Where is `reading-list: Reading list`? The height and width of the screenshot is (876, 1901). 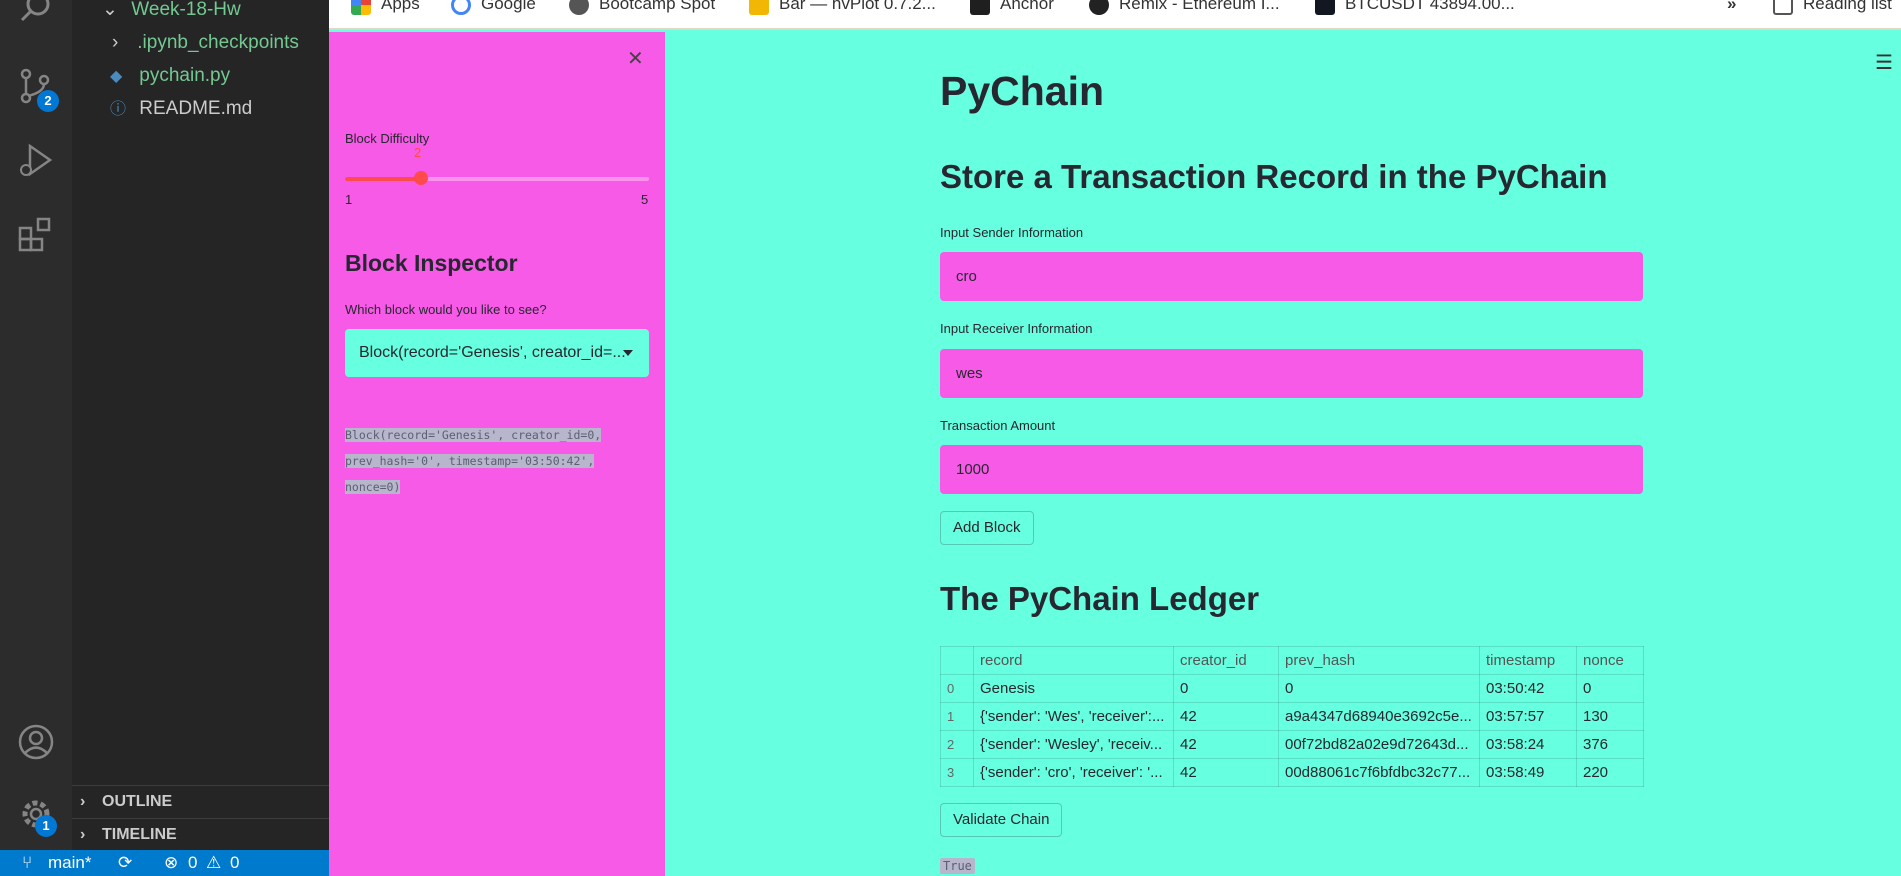 reading-list: Reading list is located at coordinates (1832, 8).